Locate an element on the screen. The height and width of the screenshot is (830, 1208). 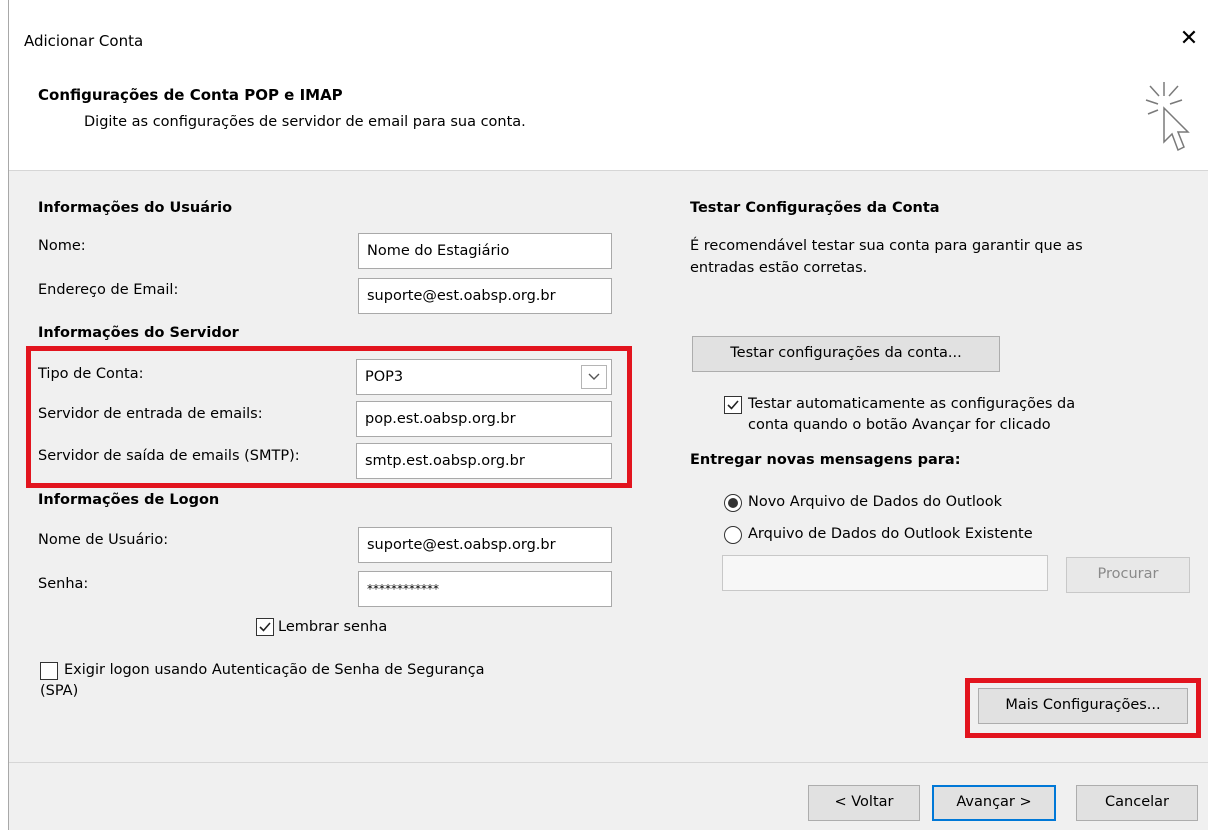
test-desc-line2: entradas estão corretas. is located at coordinates (779, 268).